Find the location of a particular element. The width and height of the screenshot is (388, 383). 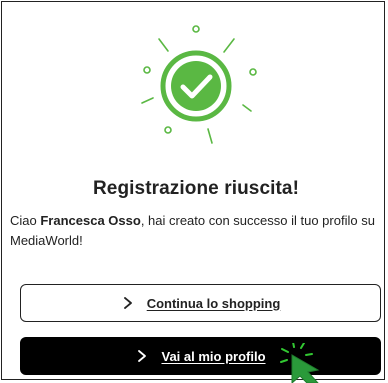

go-to-profile-label: Vai al mio profilo is located at coordinates (213, 356).